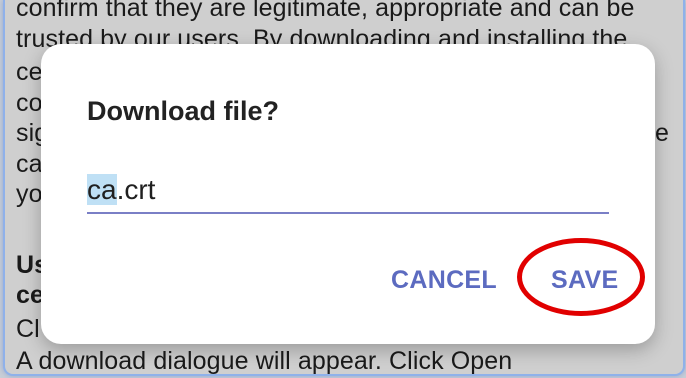 This screenshot has height=378, width=686. What do you see at coordinates (102, 189) in the screenshot?
I see `filename-selection: ca` at bounding box center [102, 189].